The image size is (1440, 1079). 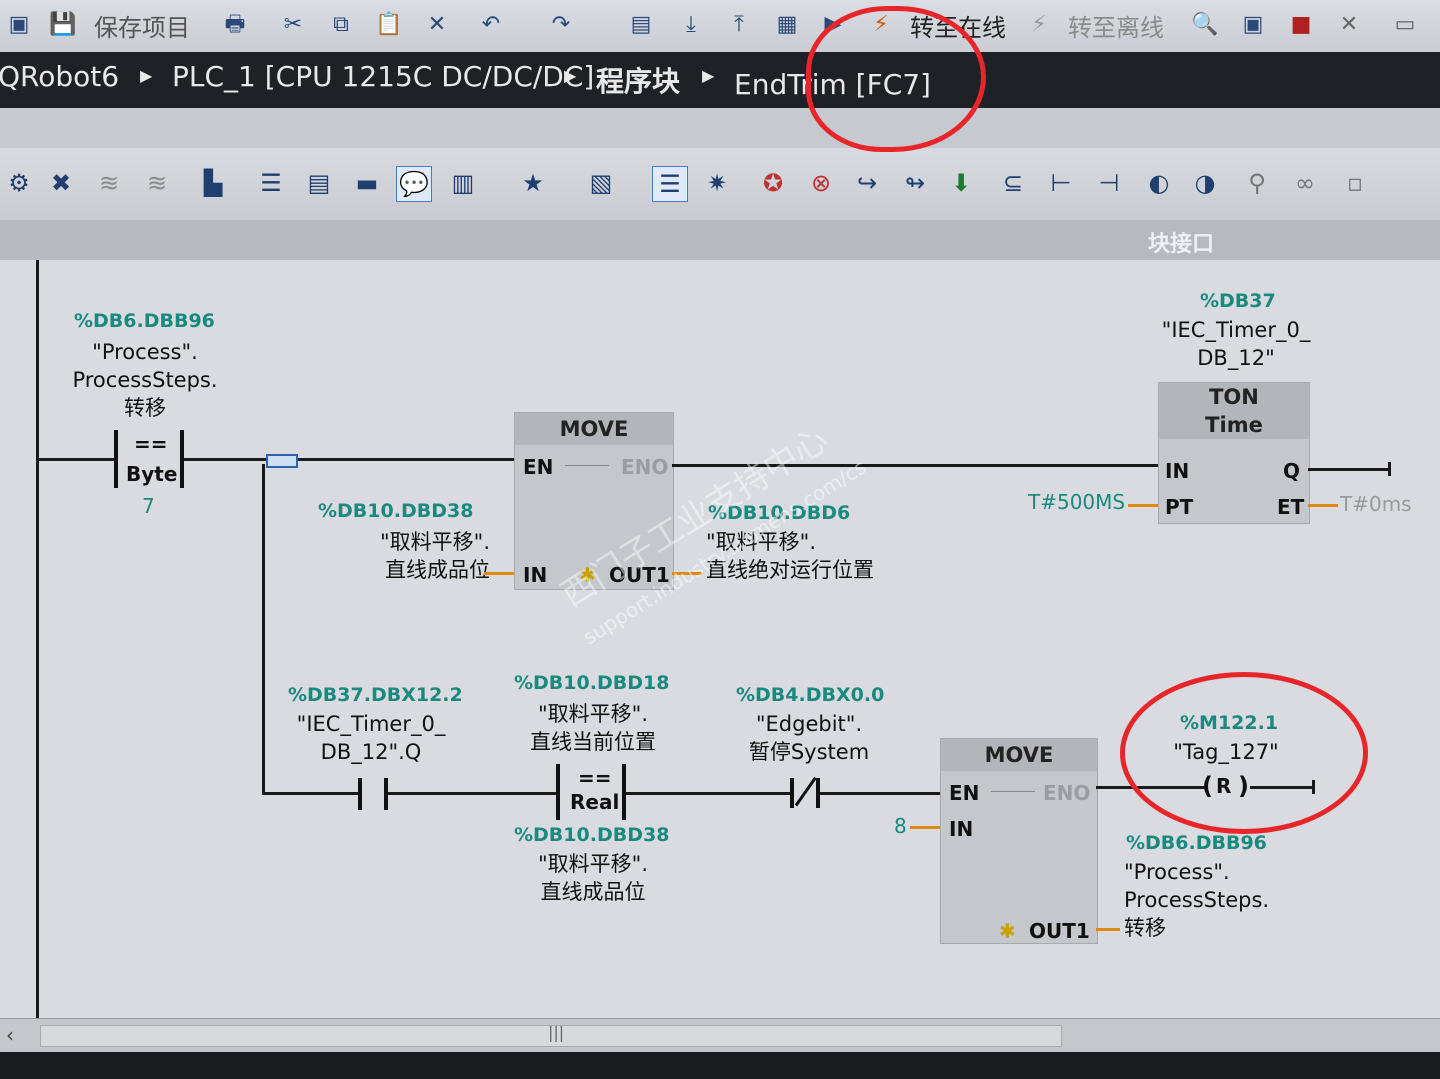 What do you see at coordinates (561, 25) in the screenshot?
I see `redo-icon: ↷` at bounding box center [561, 25].